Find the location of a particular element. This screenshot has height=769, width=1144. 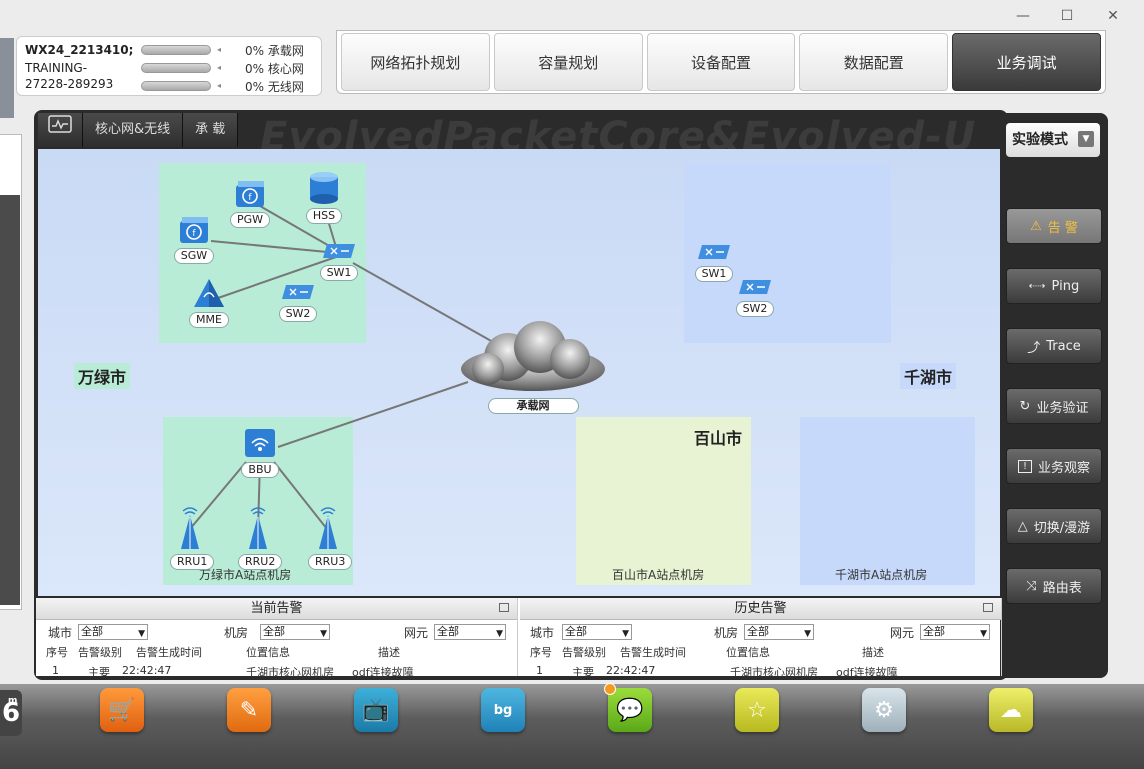

mode-select: 实验模式 ▼ is located at coordinates (1053, 140).